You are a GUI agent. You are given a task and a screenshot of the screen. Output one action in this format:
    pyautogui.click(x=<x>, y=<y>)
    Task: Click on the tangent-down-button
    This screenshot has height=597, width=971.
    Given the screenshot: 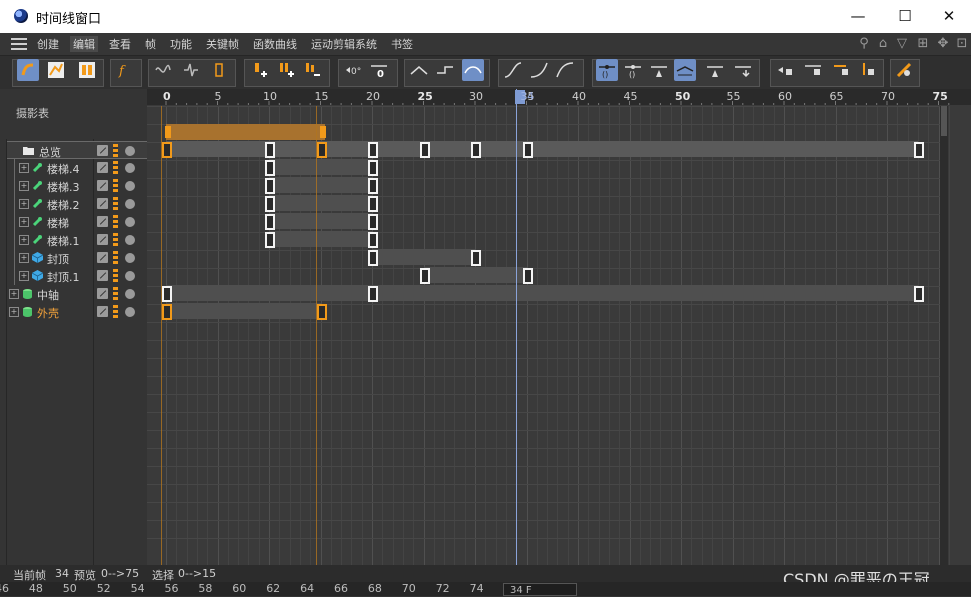 What is the action you would take?
    pyautogui.click(x=743, y=70)
    